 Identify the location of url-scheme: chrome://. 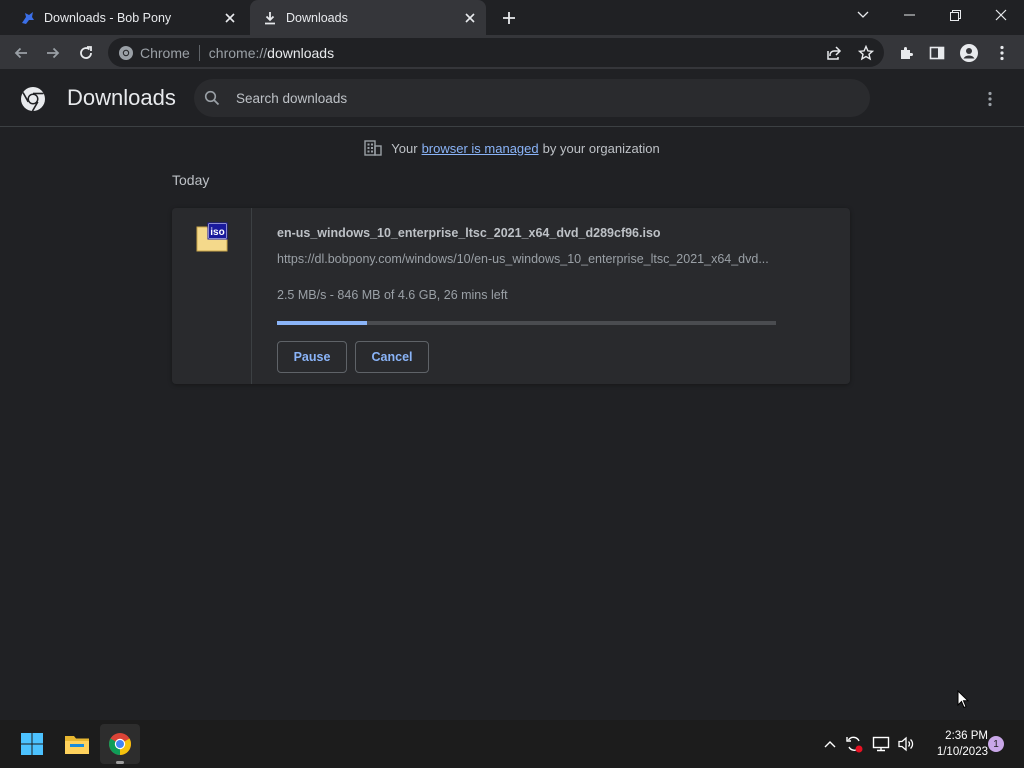
(238, 52).